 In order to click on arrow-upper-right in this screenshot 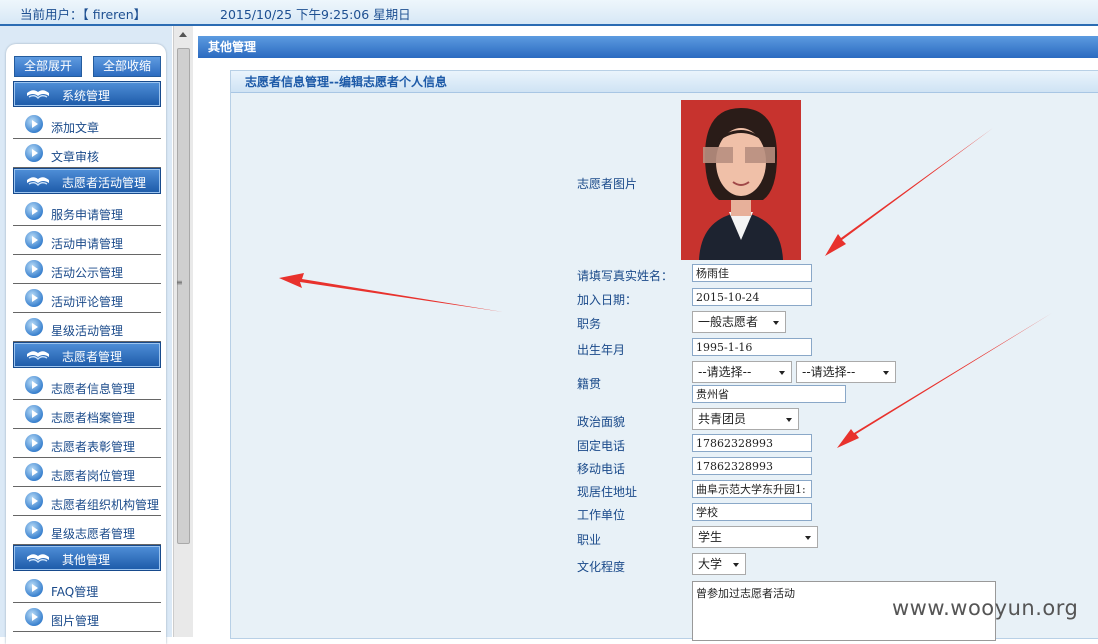, I will do `click(909, 192)`.